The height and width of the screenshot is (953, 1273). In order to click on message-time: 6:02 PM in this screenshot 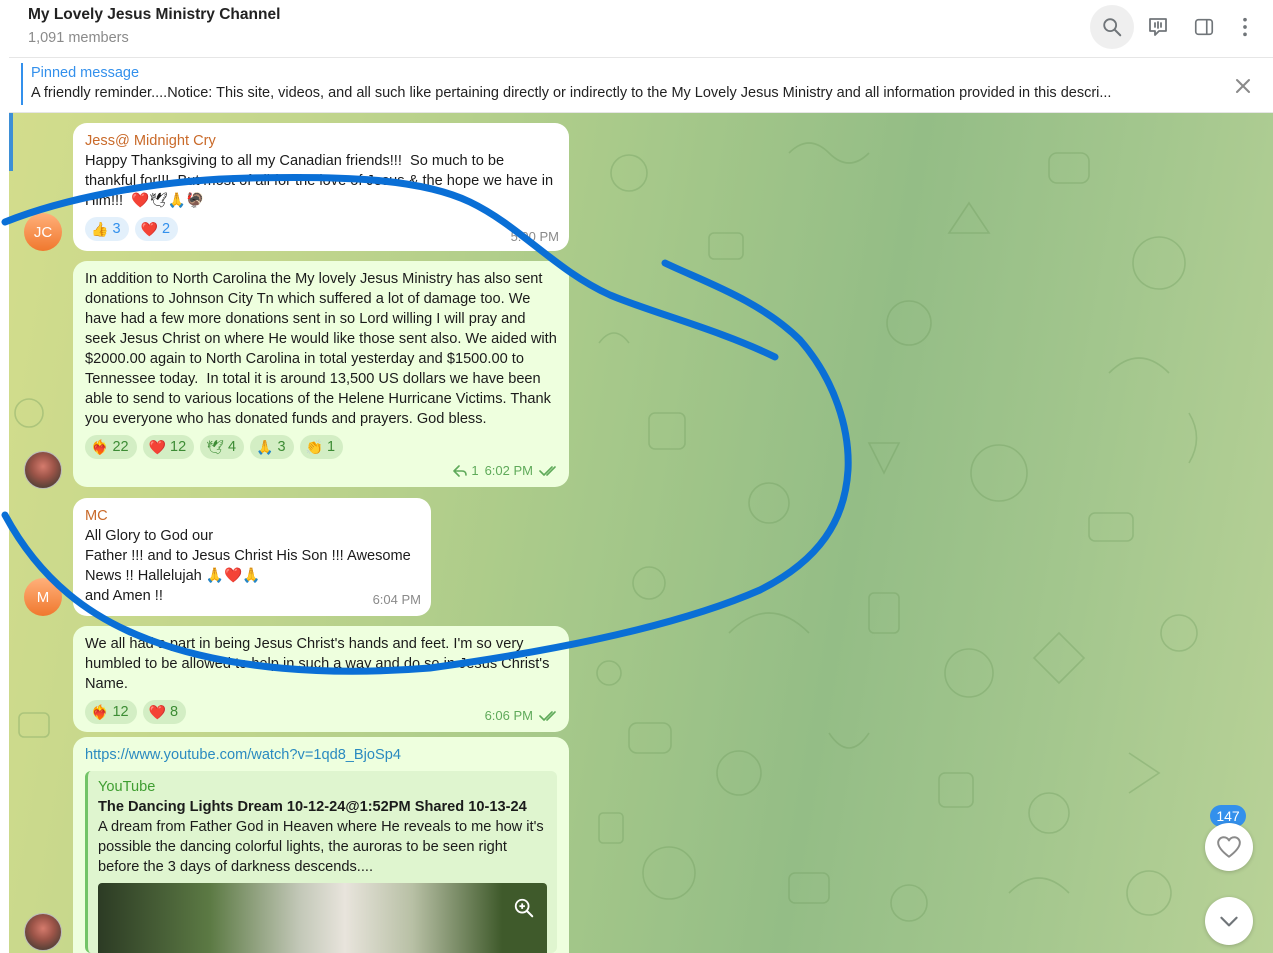, I will do `click(508, 470)`.